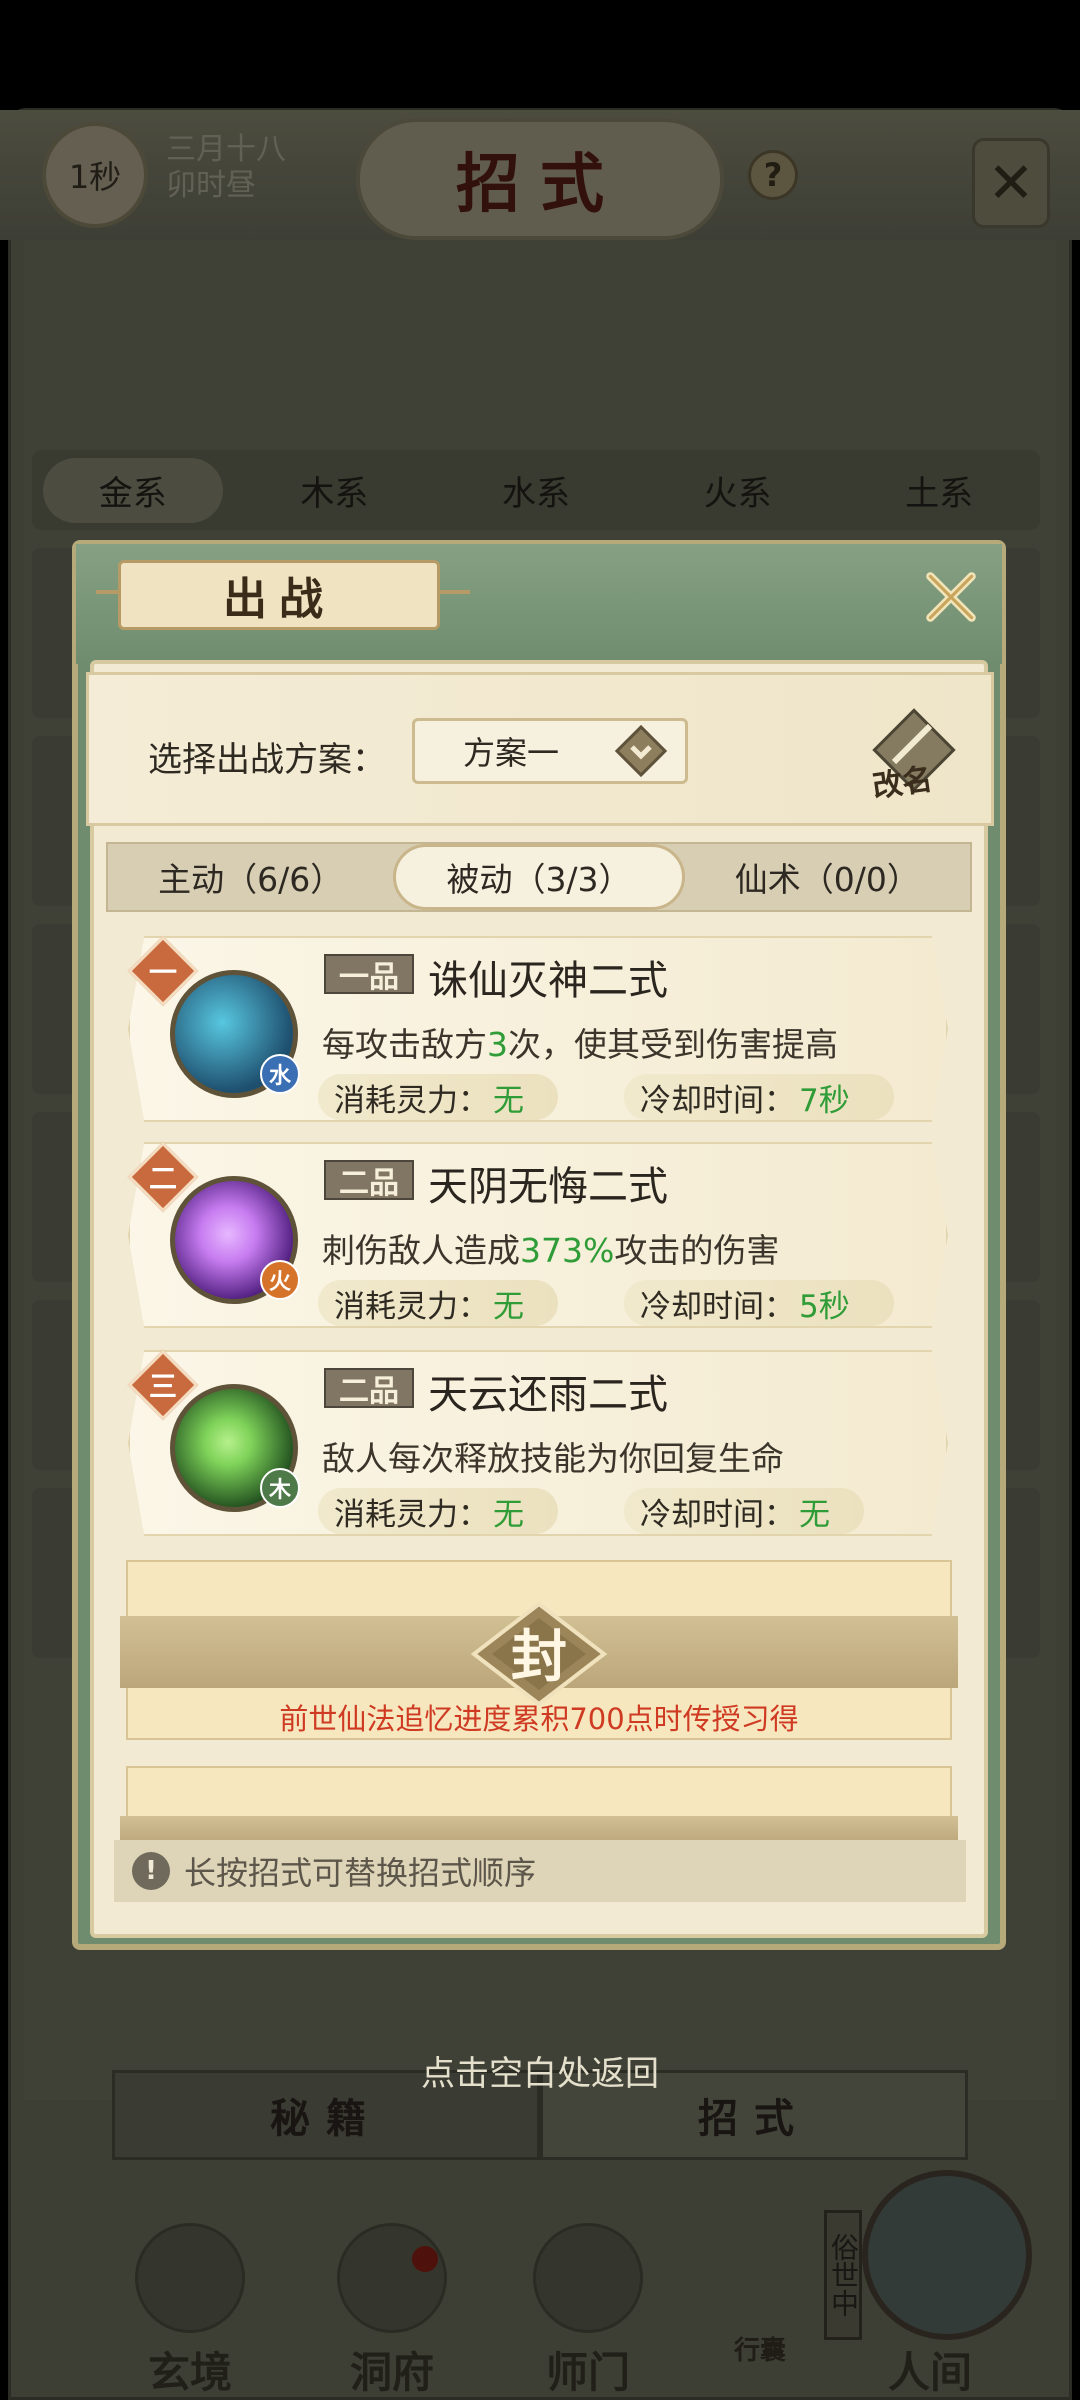  What do you see at coordinates (334, 490) in the screenshot?
I see `tab-wood: 木系` at bounding box center [334, 490].